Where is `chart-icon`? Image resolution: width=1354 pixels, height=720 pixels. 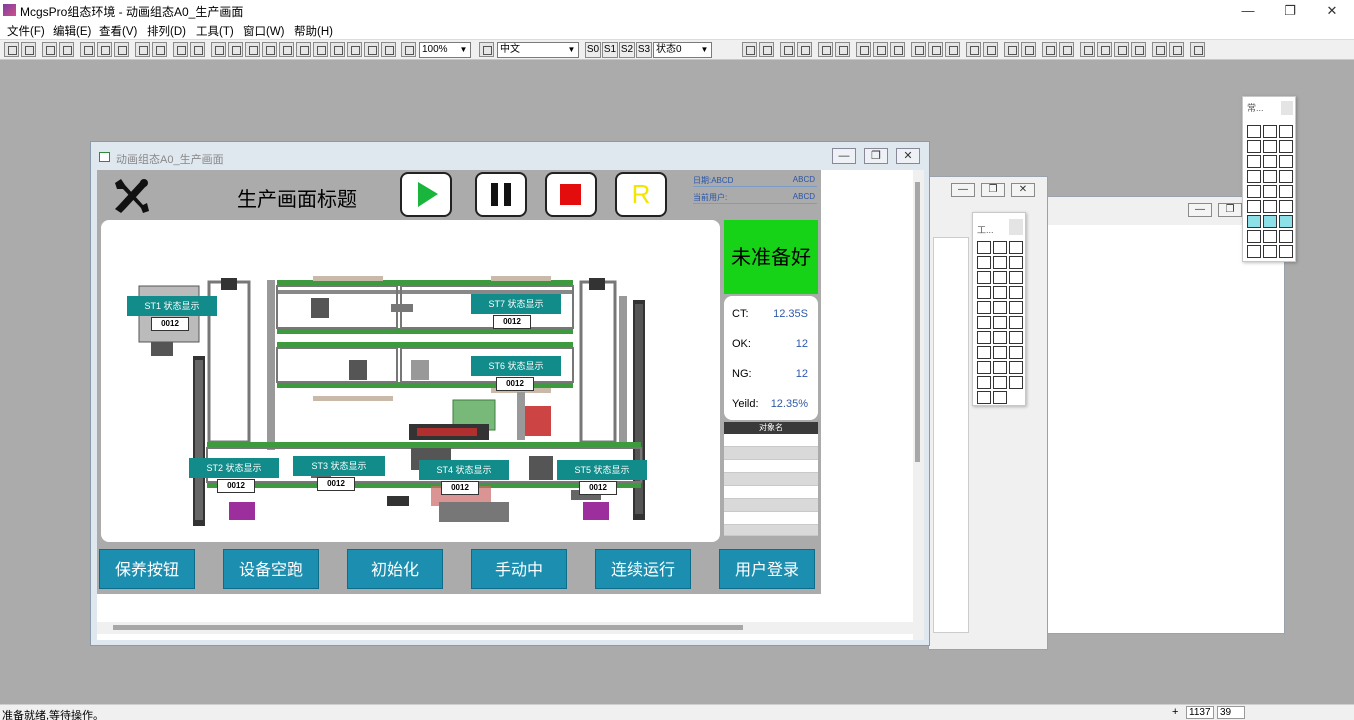
chart-icon is located at coordinates (984, 352).